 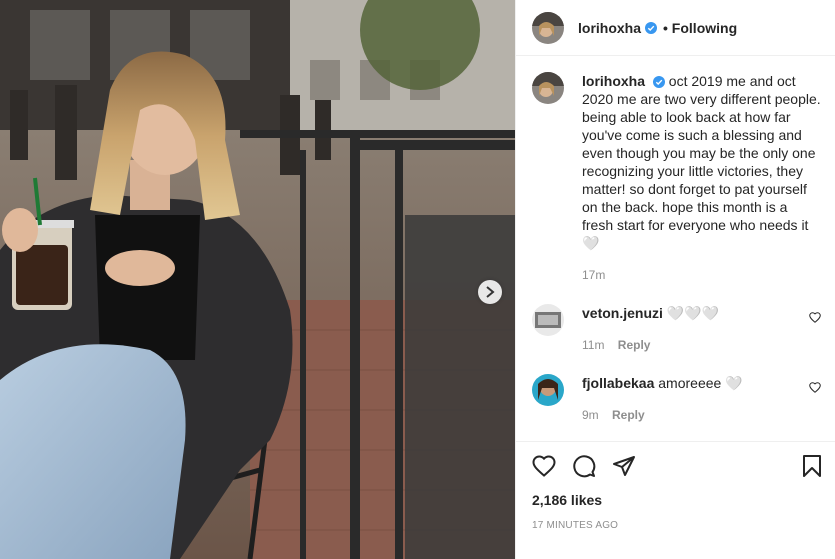 What do you see at coordinates (590, 415) in the screenshot?
I see `comment-time: 9m` at bounding box center [590, 415].